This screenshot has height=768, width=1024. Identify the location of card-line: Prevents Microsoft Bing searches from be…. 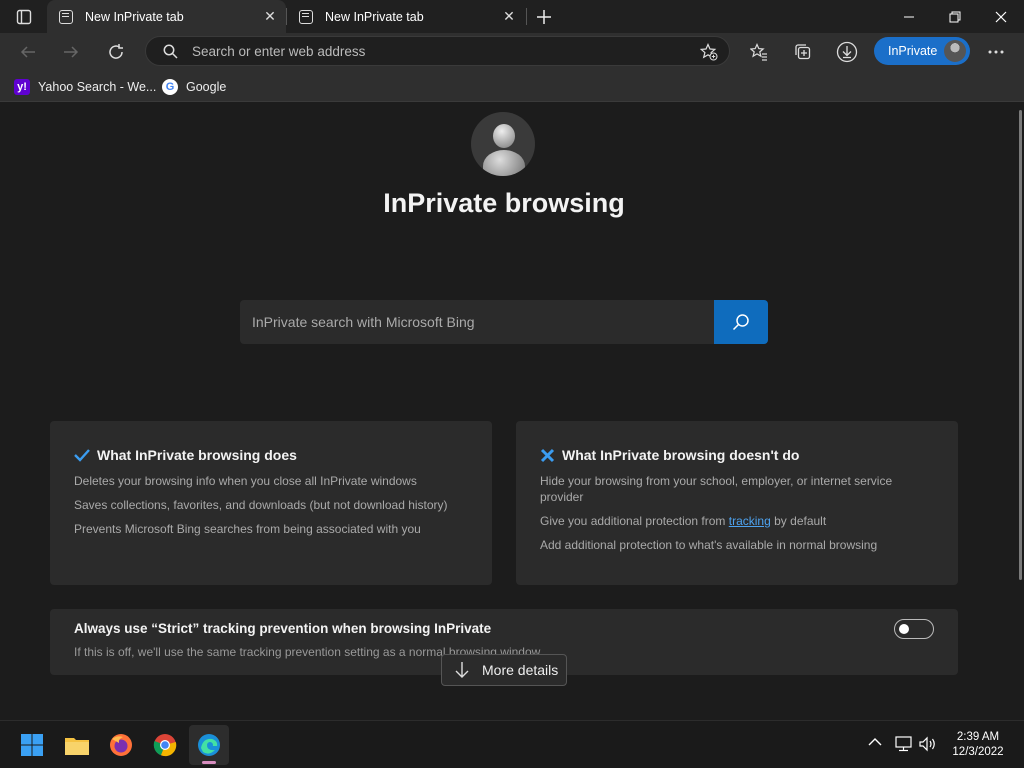
(247, 529).